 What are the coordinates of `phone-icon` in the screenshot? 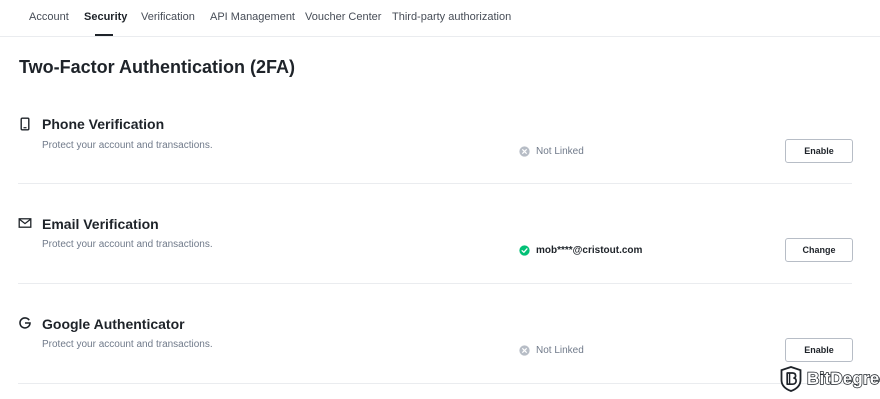 It's located at (25, 124).